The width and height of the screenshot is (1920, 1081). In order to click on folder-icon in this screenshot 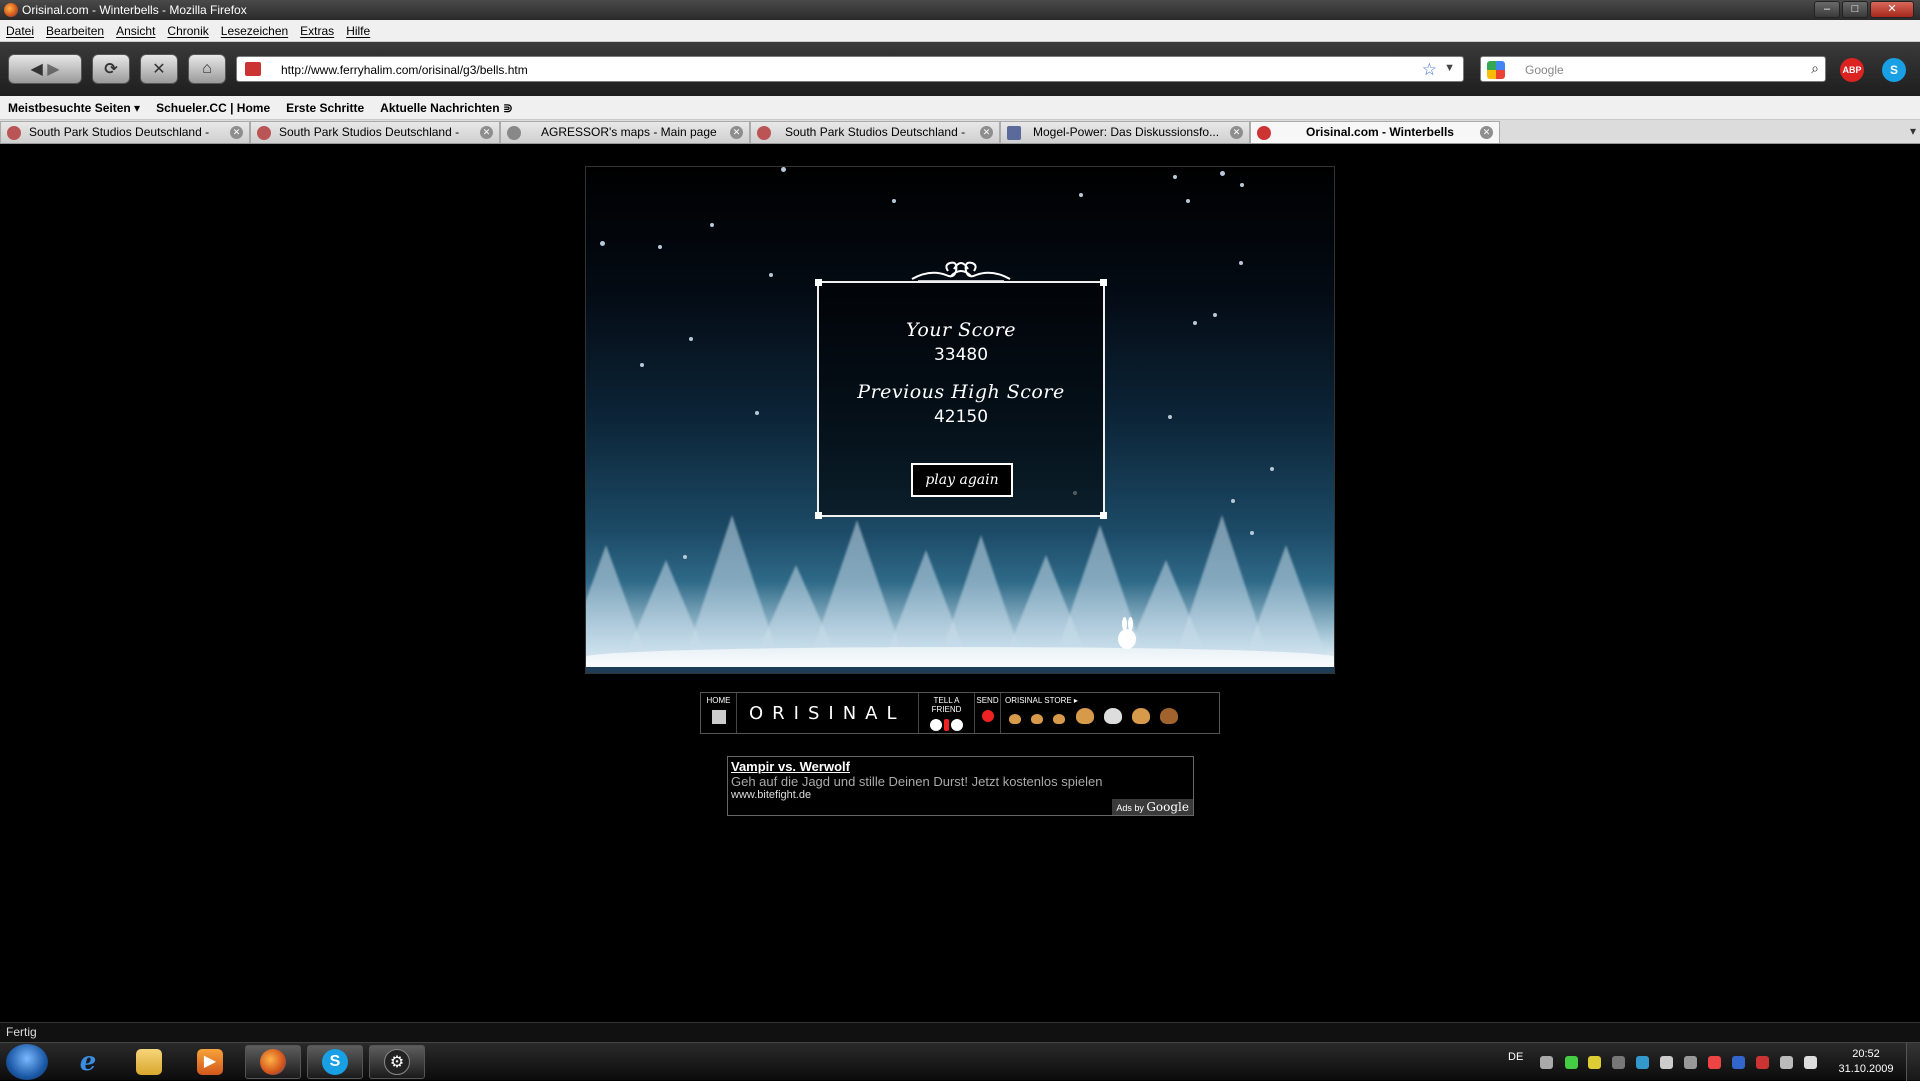, I will do `click(149, 1062)`.